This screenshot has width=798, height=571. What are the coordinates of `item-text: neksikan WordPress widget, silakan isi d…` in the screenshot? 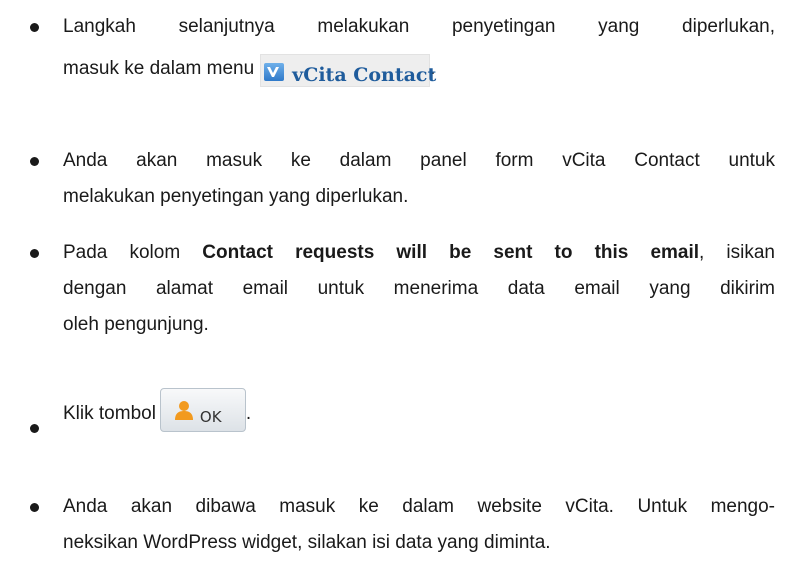 It's located at (307, 542).